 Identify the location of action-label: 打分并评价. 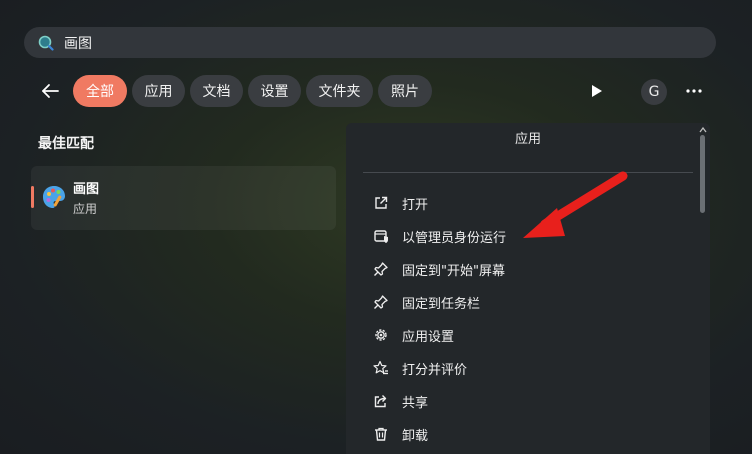
(435, 370).